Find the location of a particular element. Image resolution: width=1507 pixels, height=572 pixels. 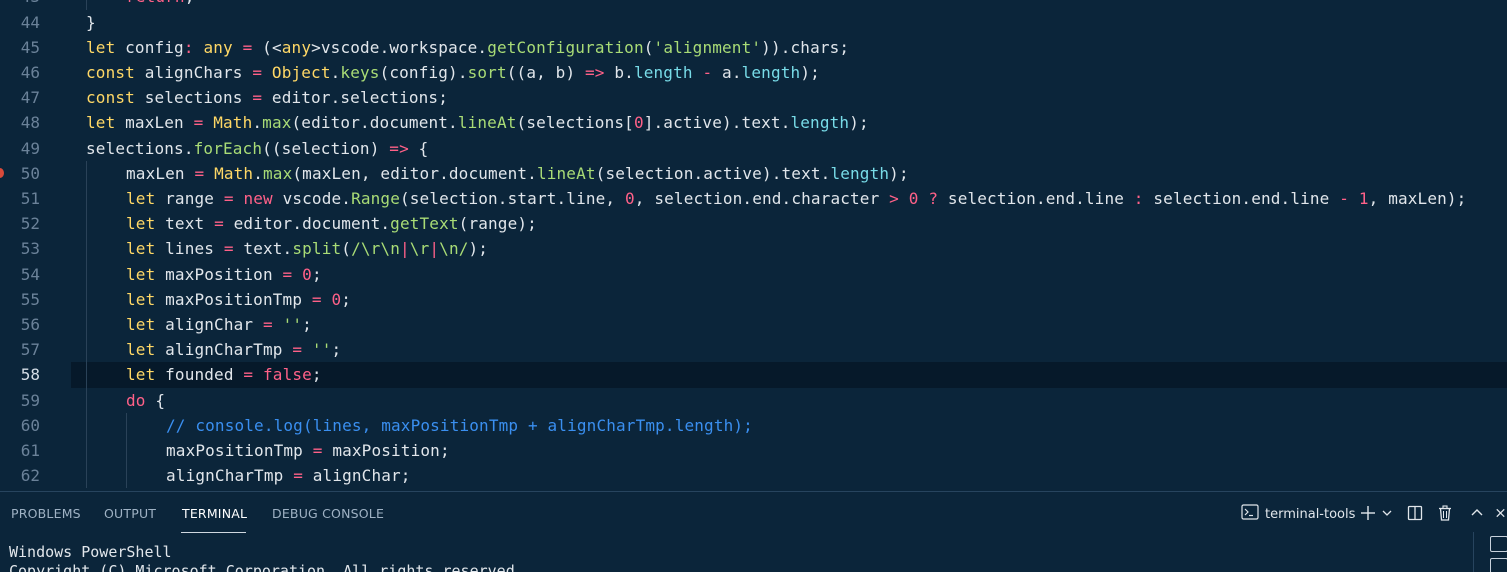

terminal-name: terminal-tools is located at coordinates (1310, 514).